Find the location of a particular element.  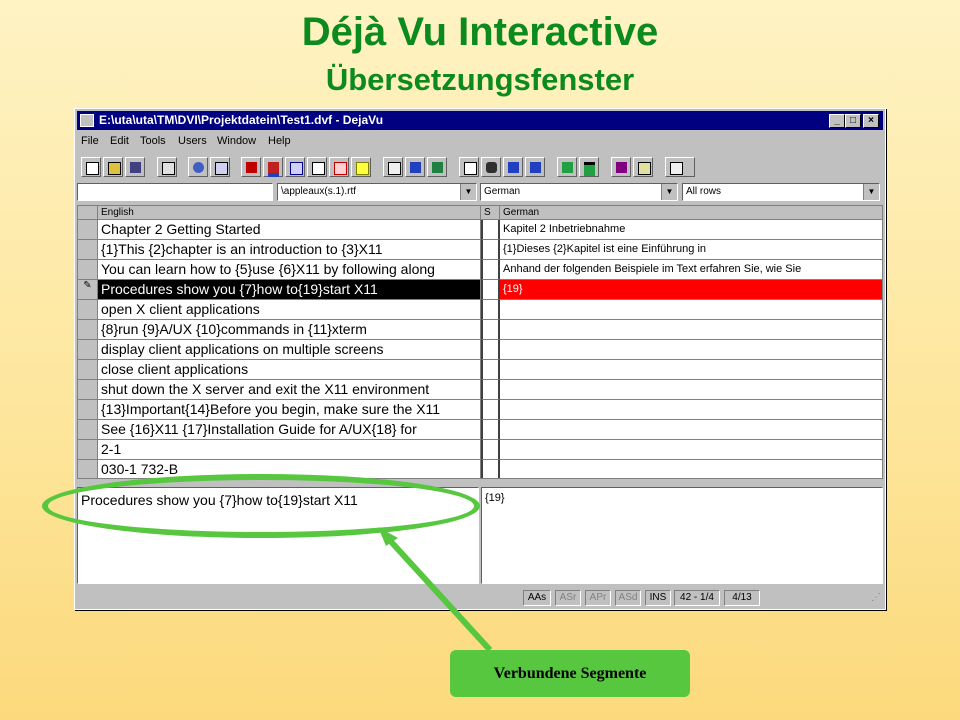

table-icon is located at coordinates (469, 167).